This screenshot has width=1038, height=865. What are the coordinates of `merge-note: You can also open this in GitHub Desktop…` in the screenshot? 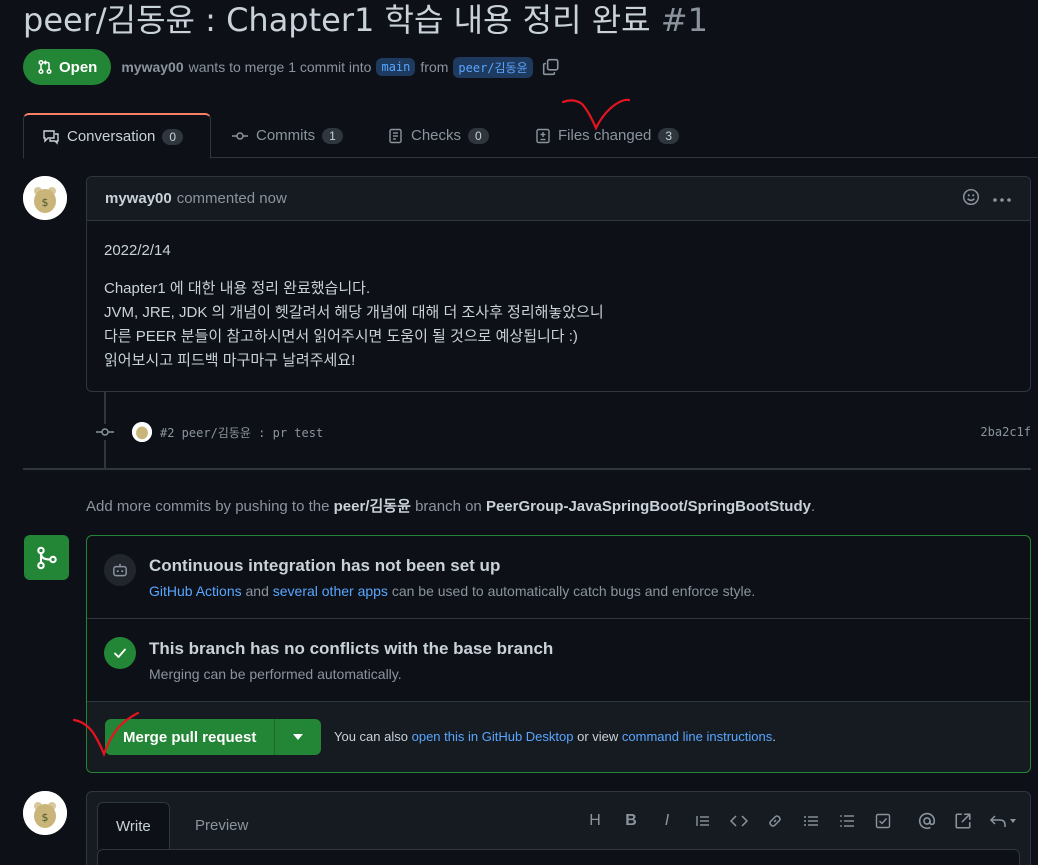 It's located at (555, 736).